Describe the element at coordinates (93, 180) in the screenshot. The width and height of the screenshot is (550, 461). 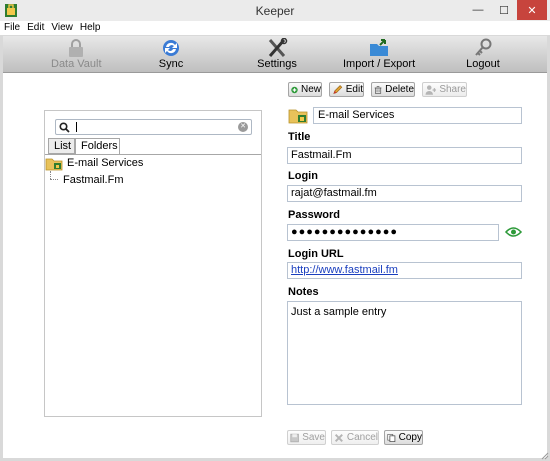
I see `tree-record-item: Fastmail.Fm` at that location.